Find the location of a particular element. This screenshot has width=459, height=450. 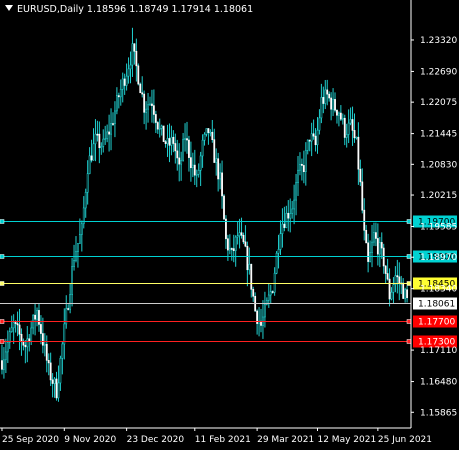

price-level-line: 1.17300 is located at coordinates (228, 341).